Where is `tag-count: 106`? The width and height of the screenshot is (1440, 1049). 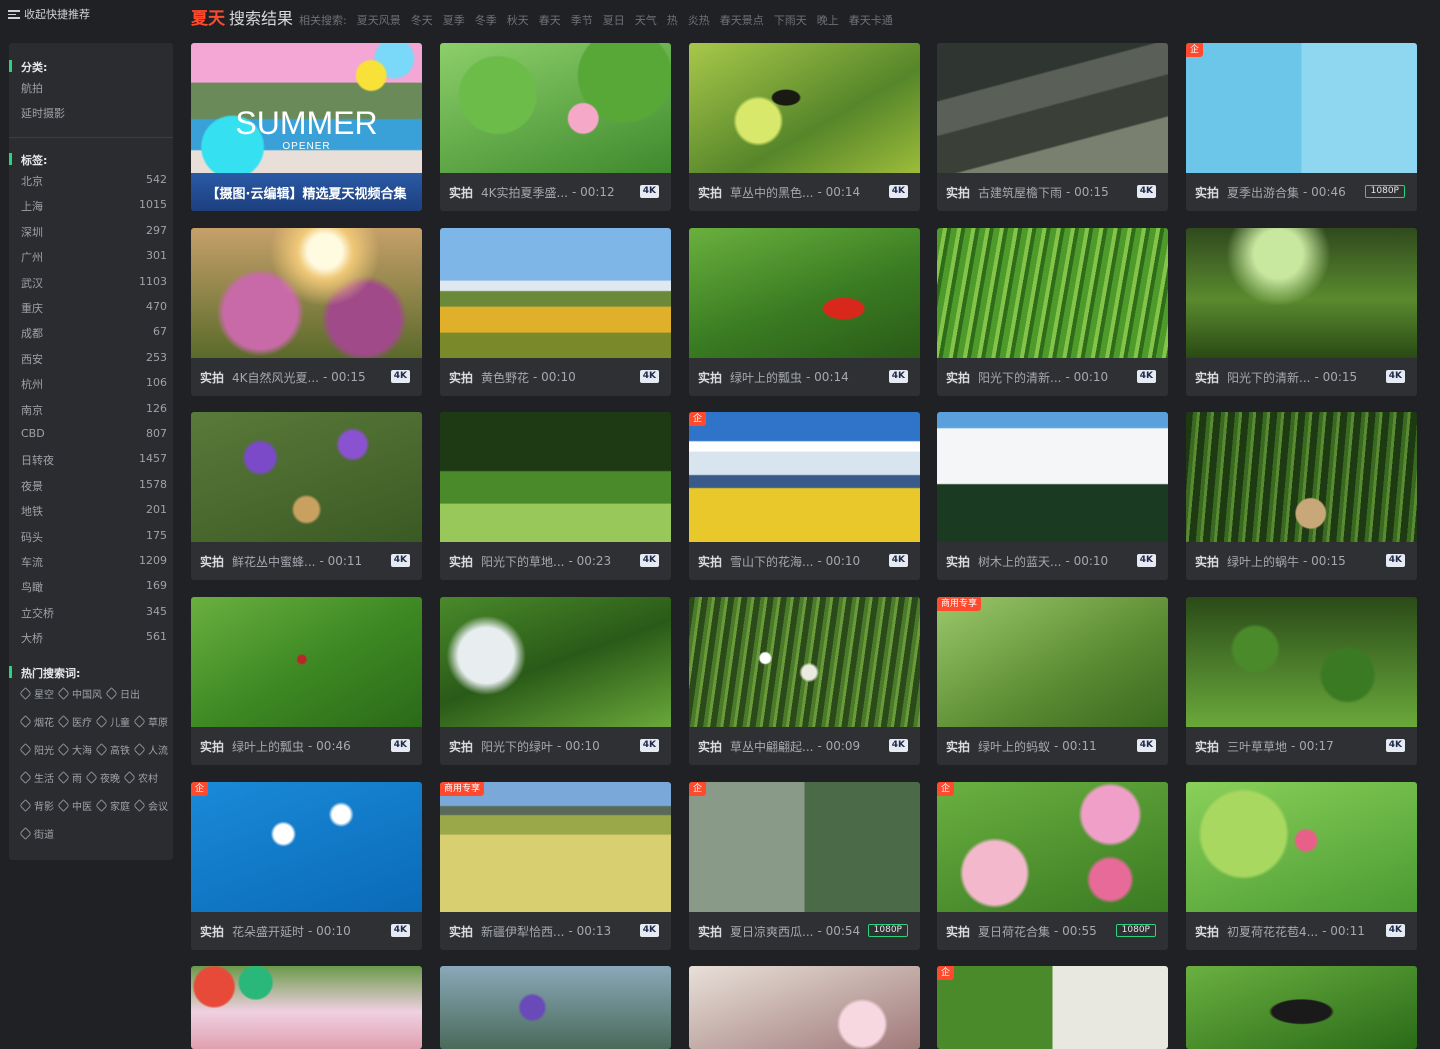 tag-count: 106 is located at coordinates (156, 383).